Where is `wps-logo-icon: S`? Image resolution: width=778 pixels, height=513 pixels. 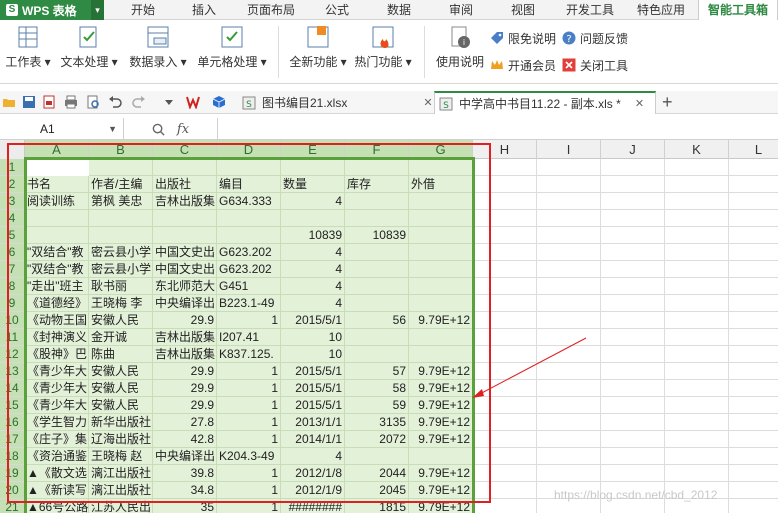 wps-logo-icon: S is located at coordinates (12, 10).